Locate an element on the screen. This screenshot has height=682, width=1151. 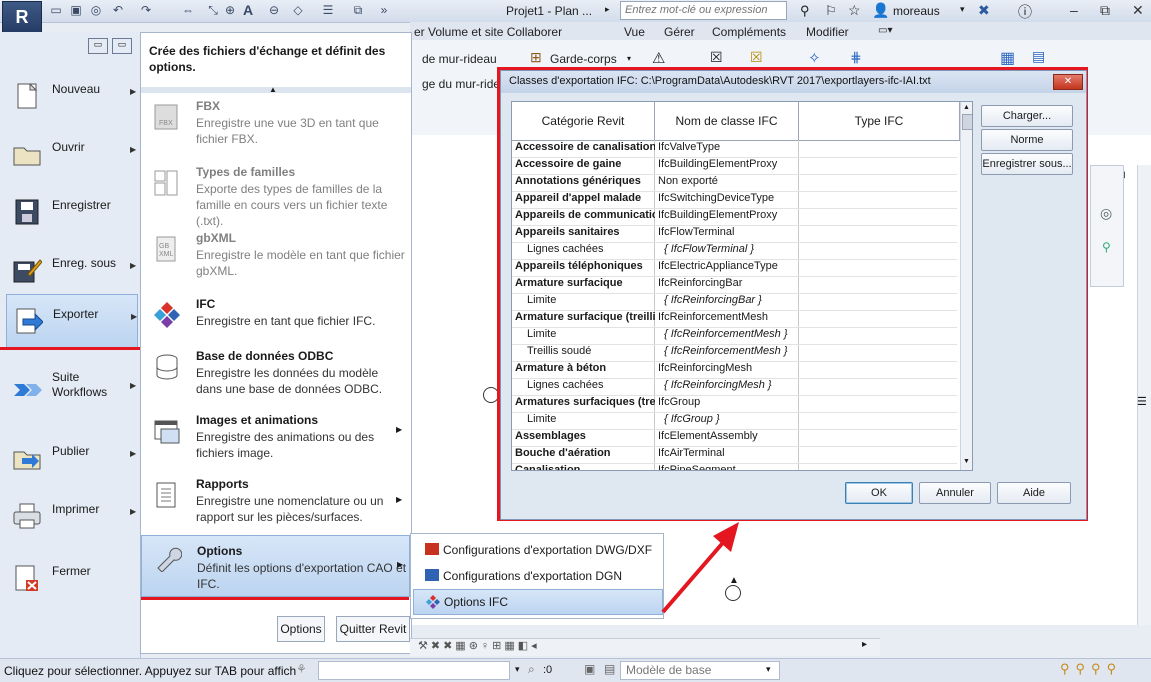
recent-documents-icon: ▭ is located at coordinates (98, 46).